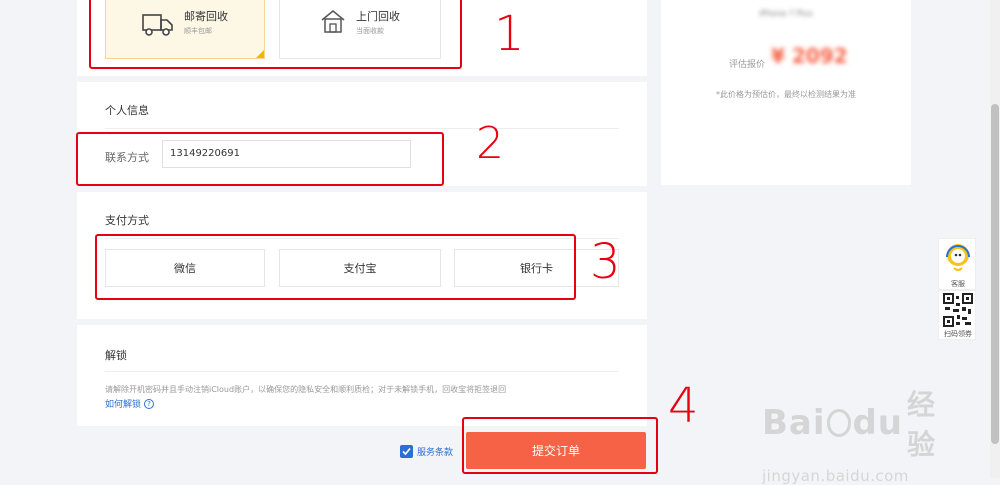 This screenshot has height=485, width=1000. I want to click on service-label: 客服, so click(958, 284).